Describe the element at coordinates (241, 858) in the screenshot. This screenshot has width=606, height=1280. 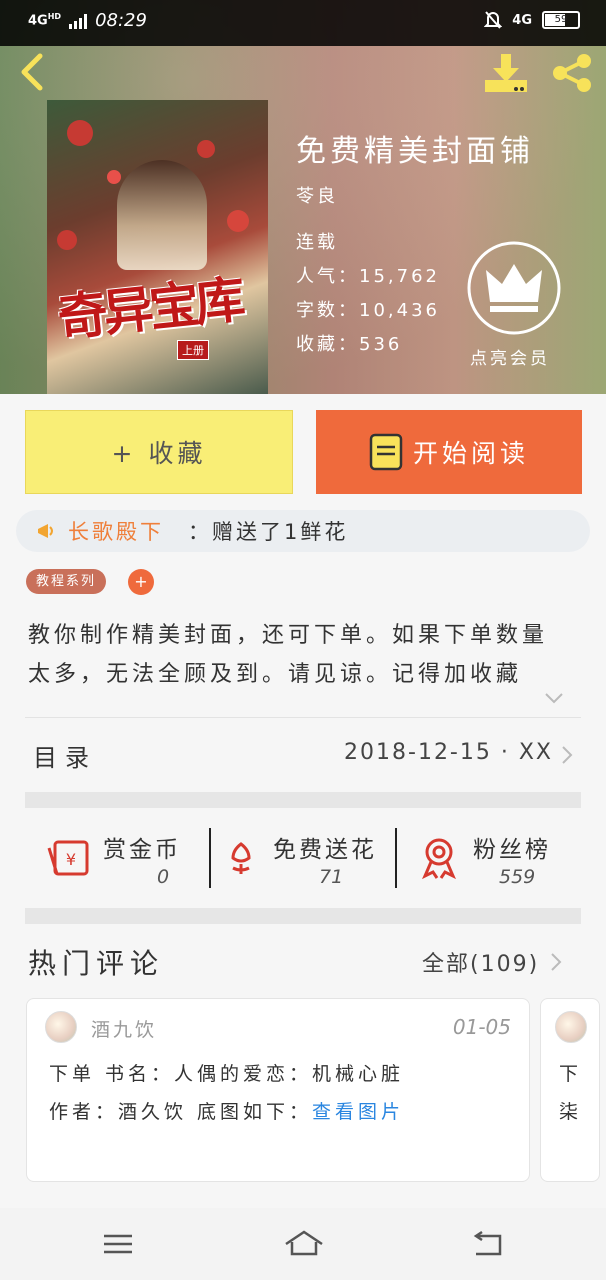
I see `flower-icon` at that location.